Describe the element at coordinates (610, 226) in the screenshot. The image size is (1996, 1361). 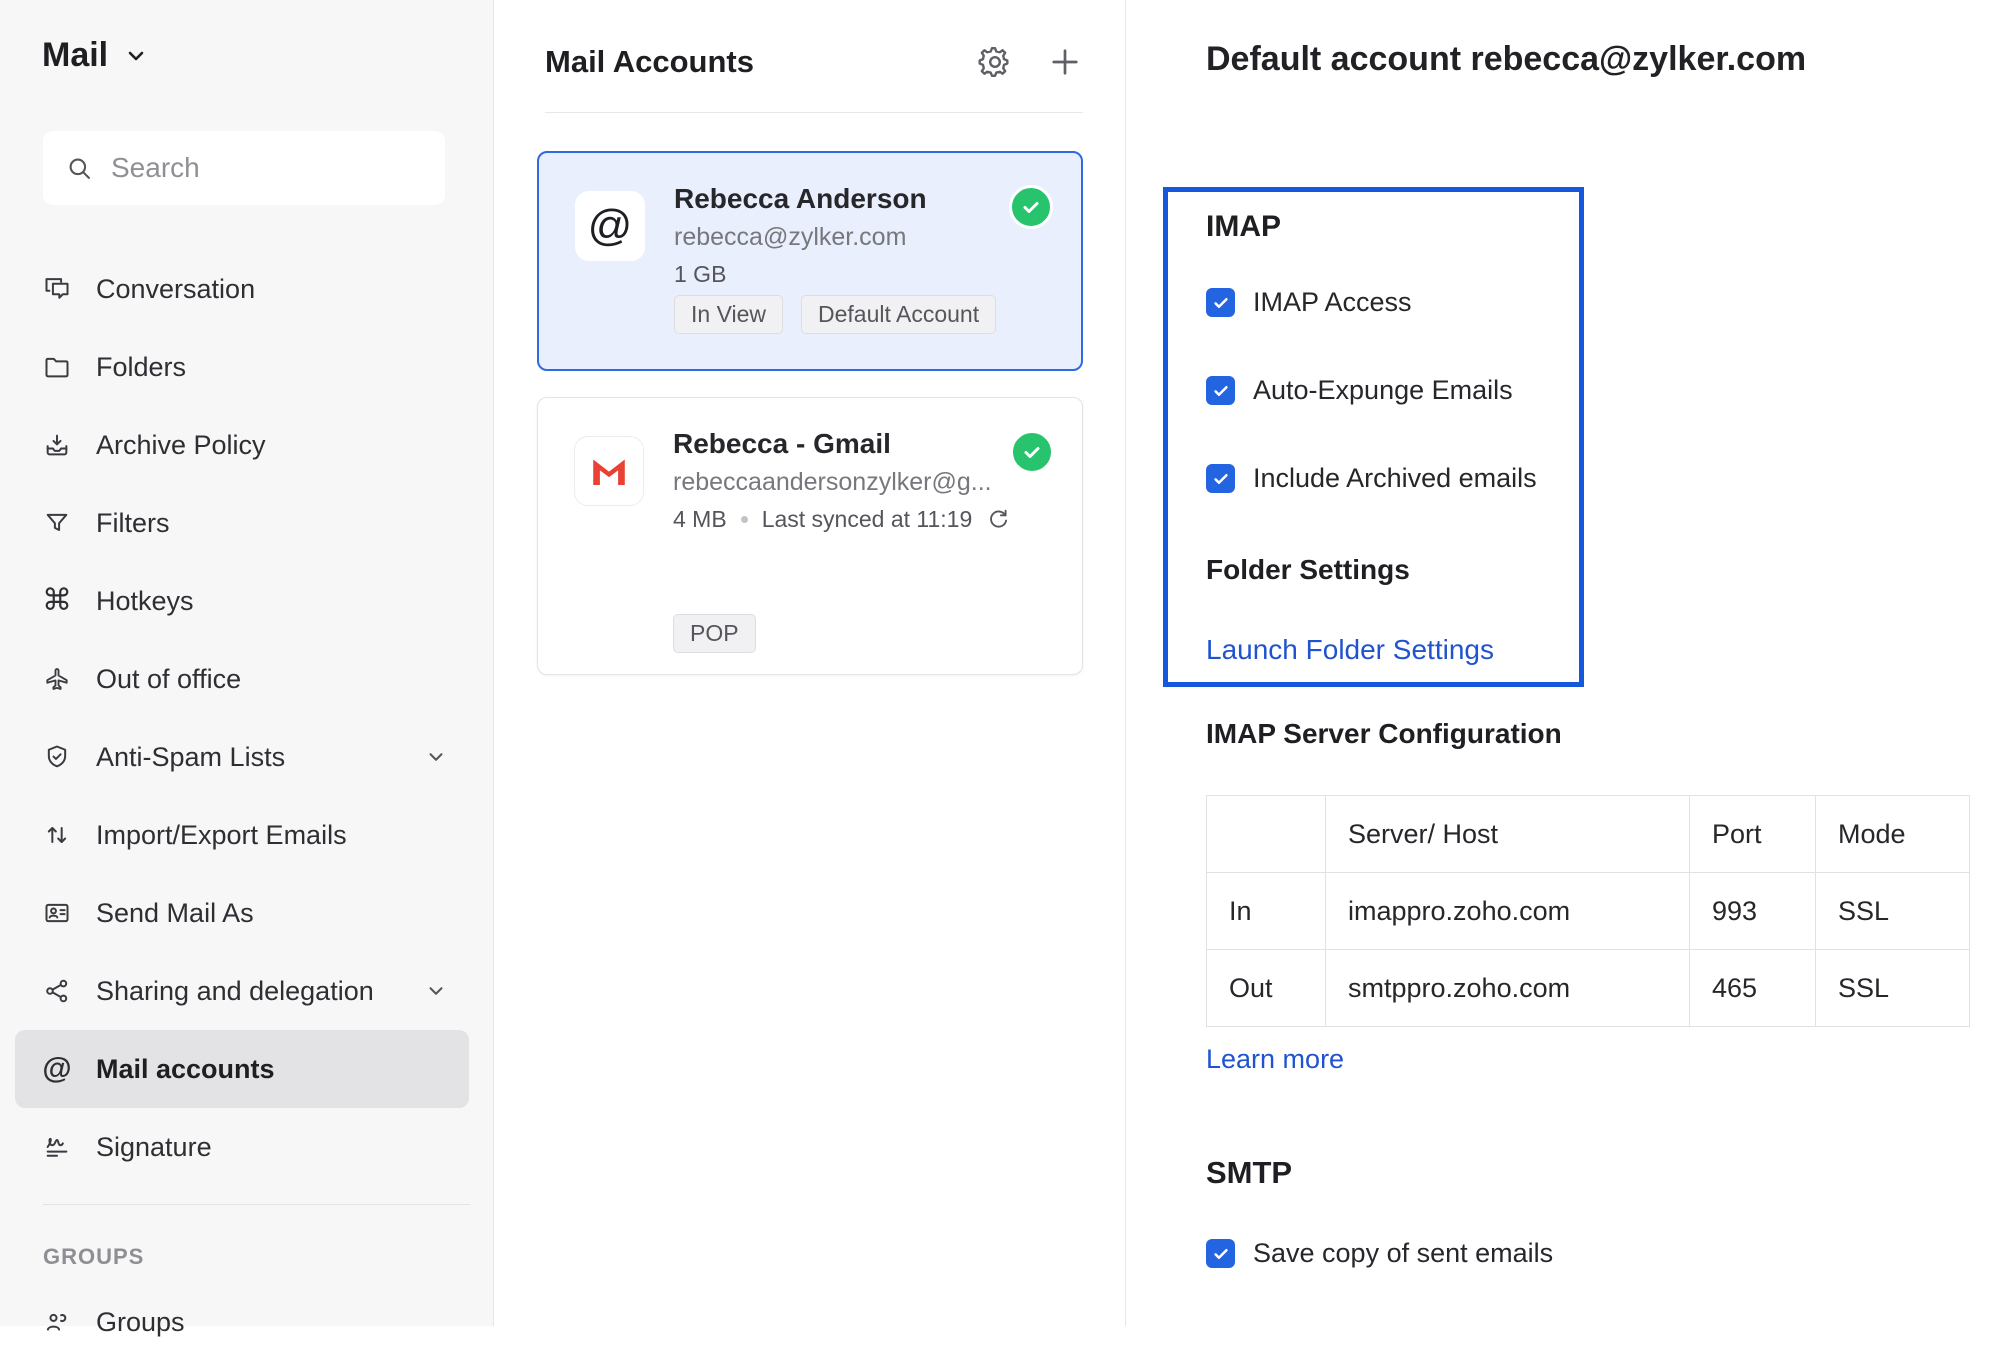
I see `at-avatar-icon: @` at that location.